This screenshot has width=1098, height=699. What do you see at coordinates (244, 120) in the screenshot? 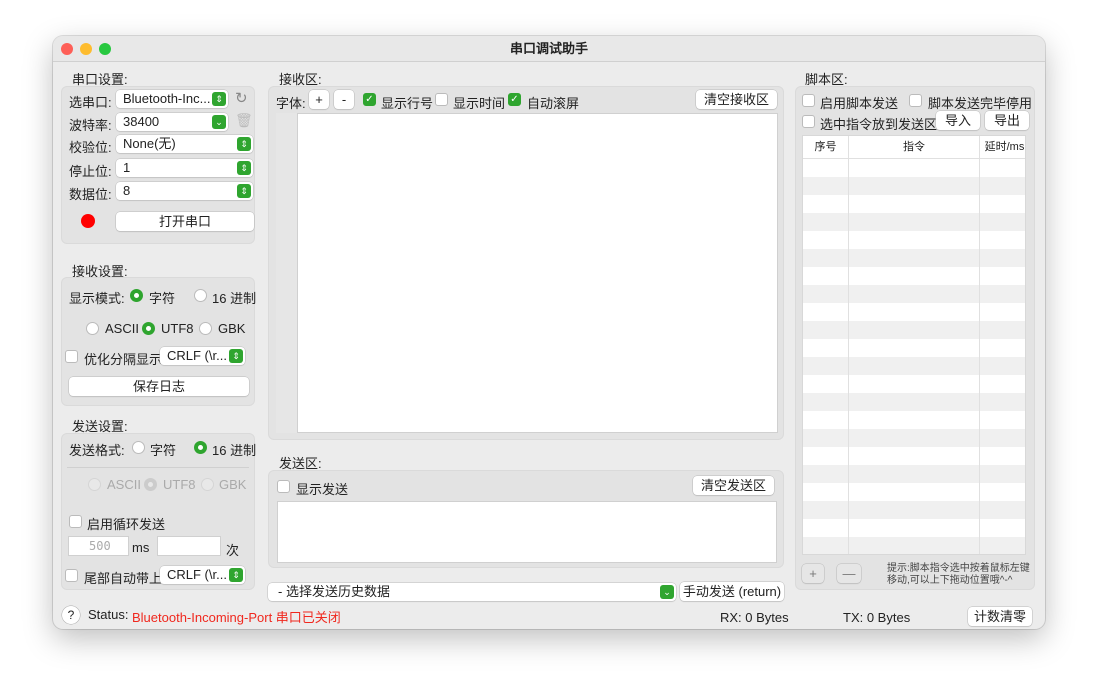
I see `trash-icon: 🗑` at bounding box center [244, 120].